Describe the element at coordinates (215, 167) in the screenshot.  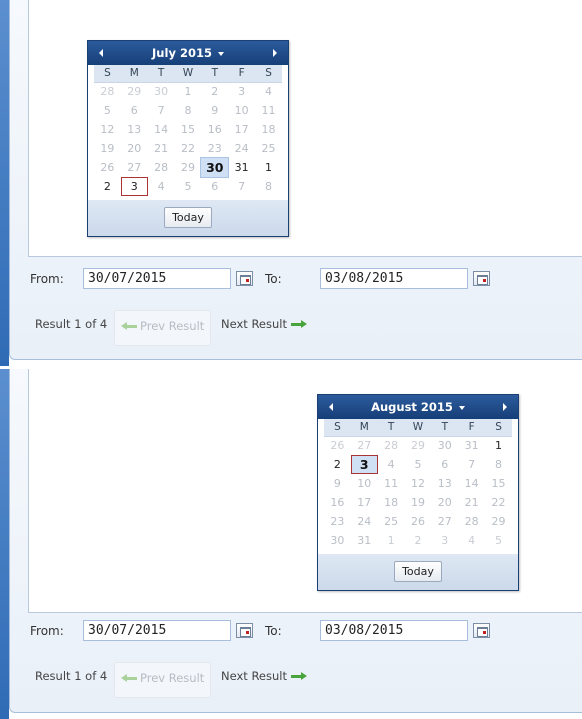
I see `calendar-day-selected: 30` at that location.